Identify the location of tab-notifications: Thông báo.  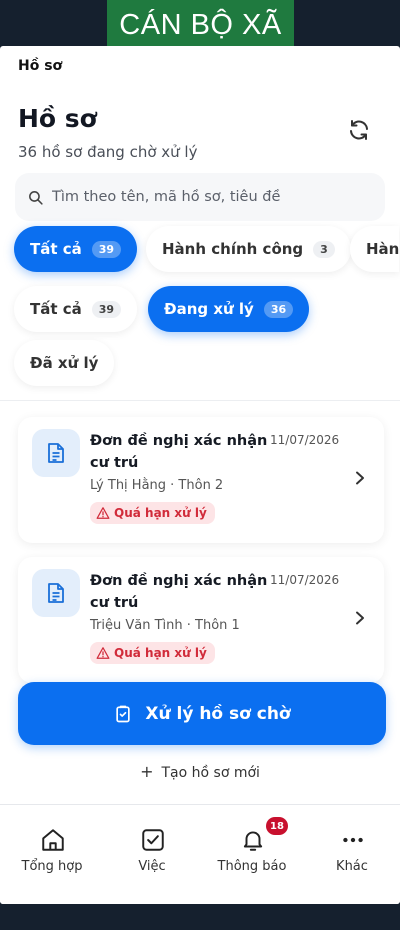
(252, 854).